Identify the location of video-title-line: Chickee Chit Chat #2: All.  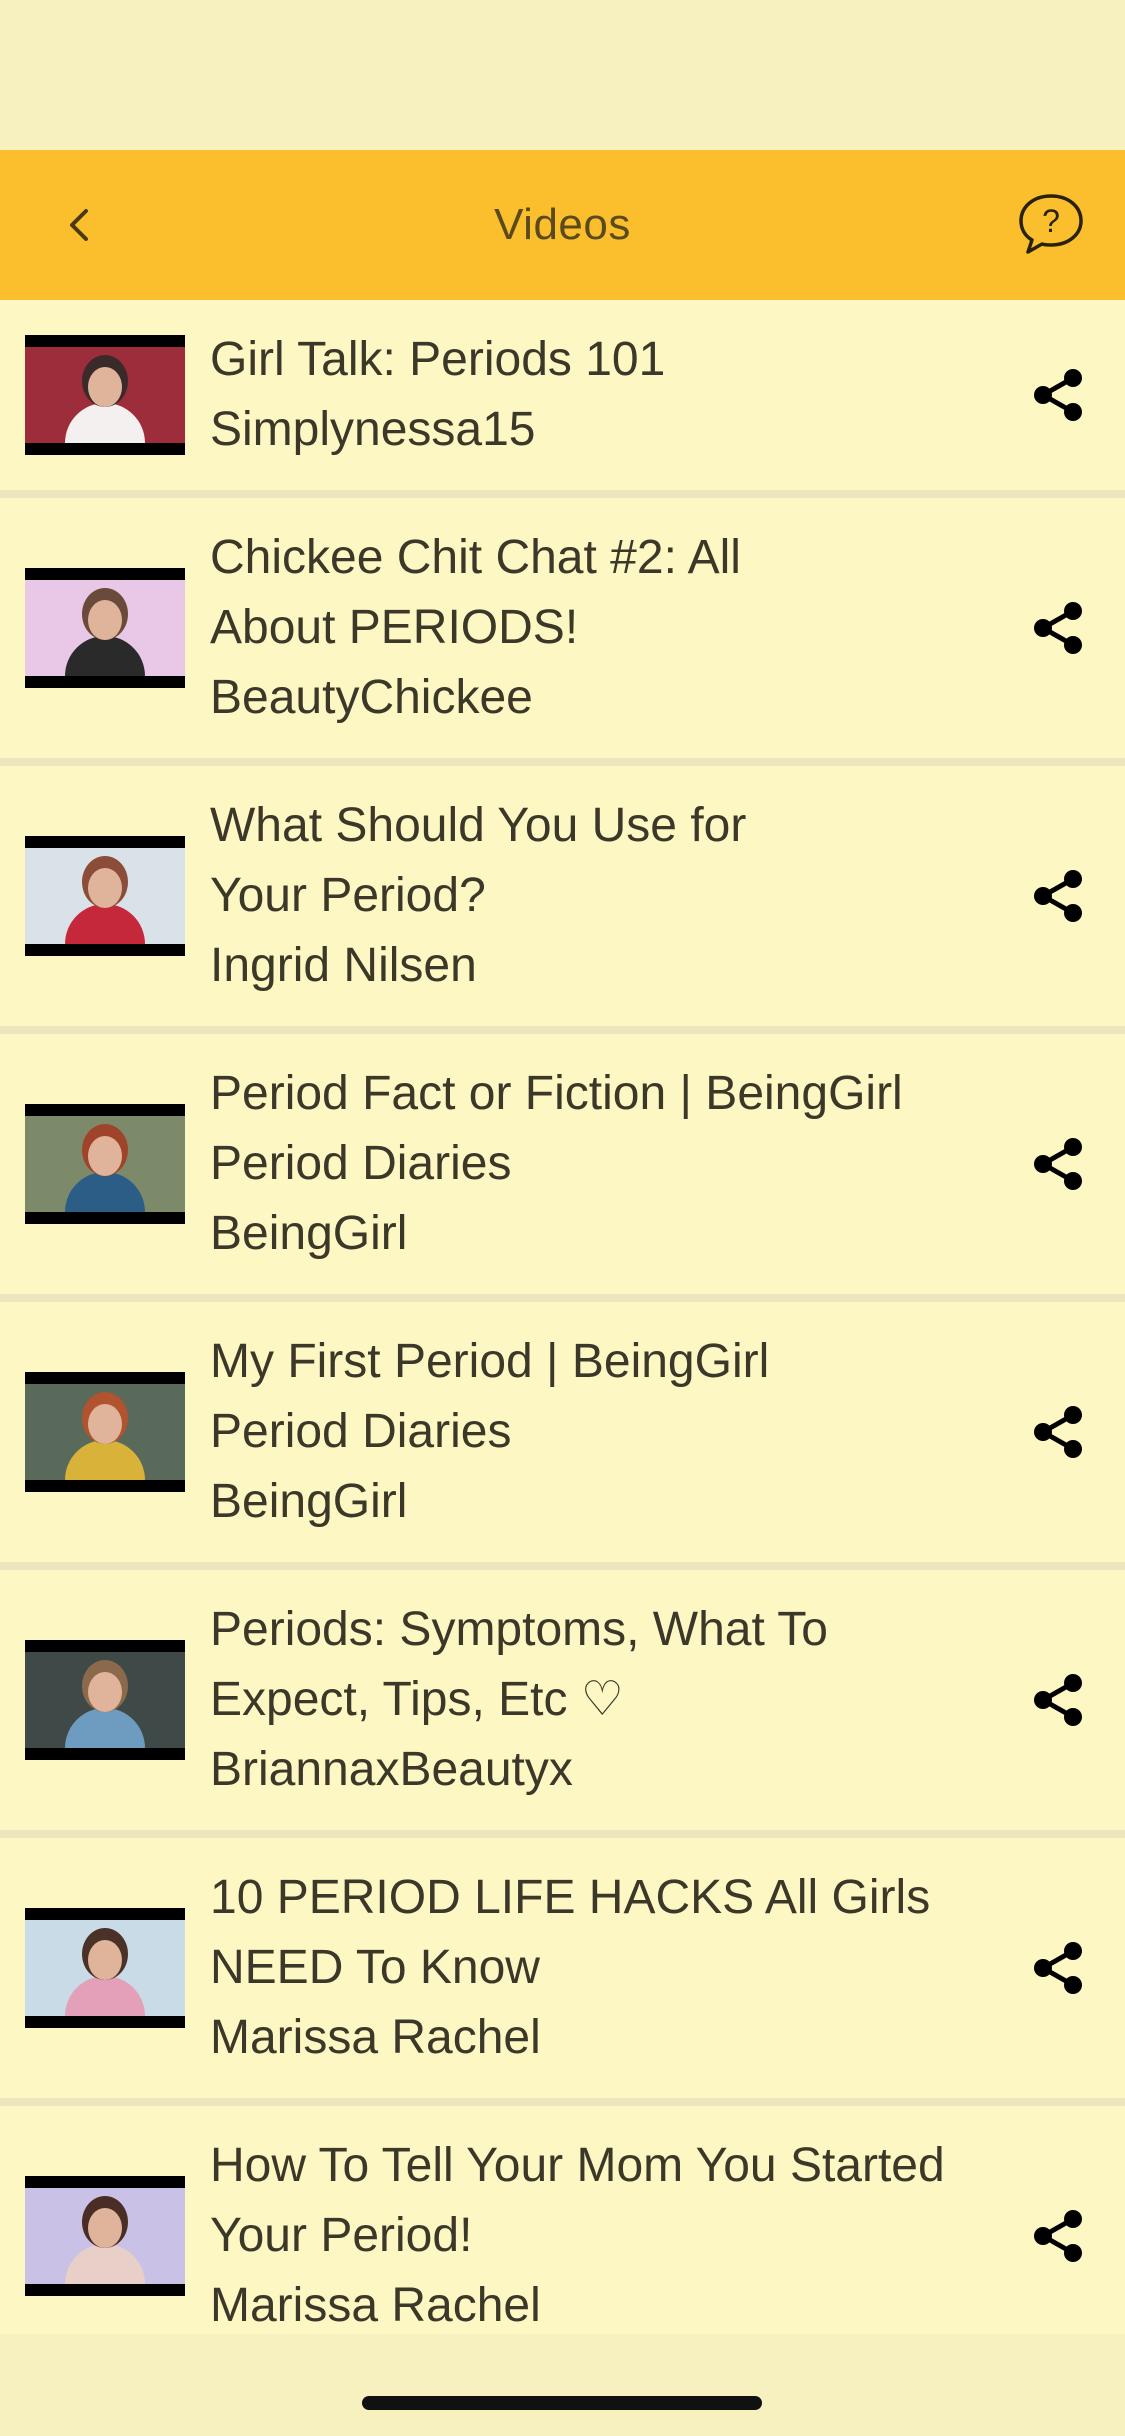
(475, 557).